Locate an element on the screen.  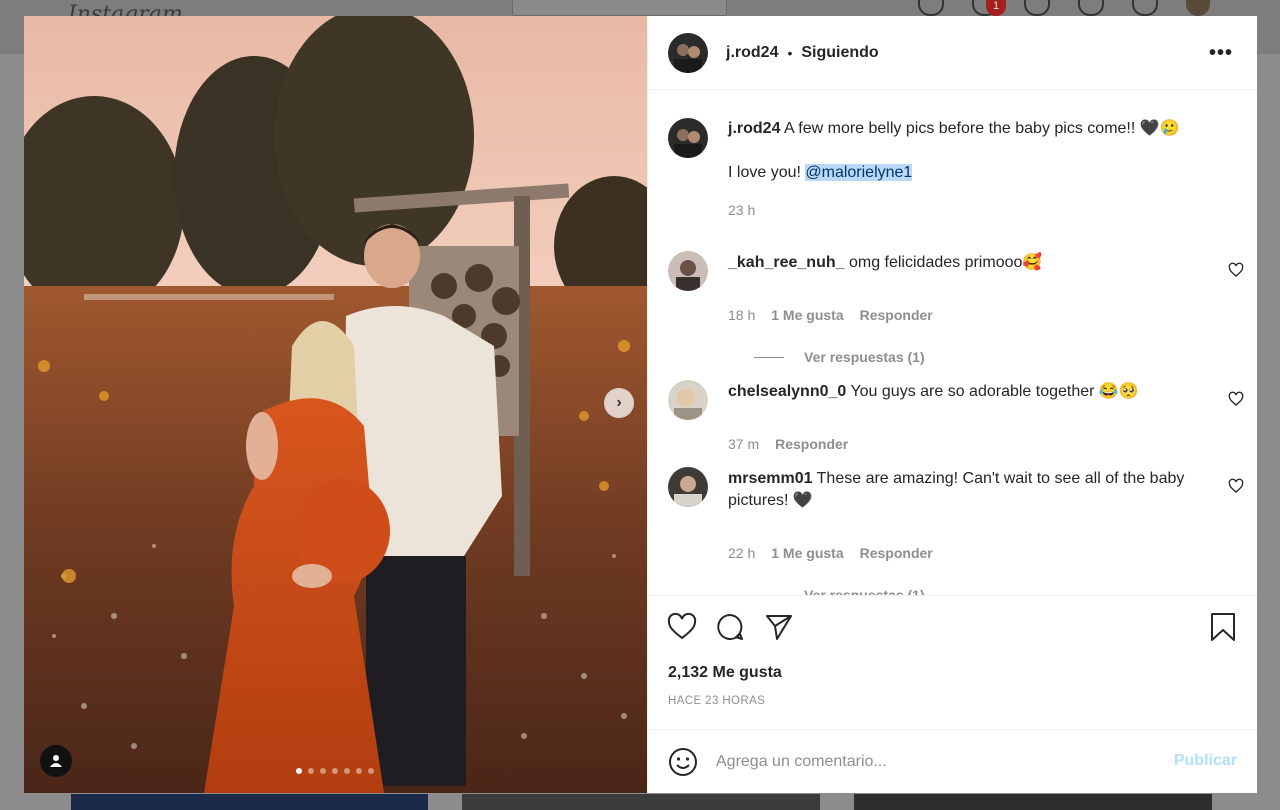
comment-bubble-icon is located at coordinates (730, 627).